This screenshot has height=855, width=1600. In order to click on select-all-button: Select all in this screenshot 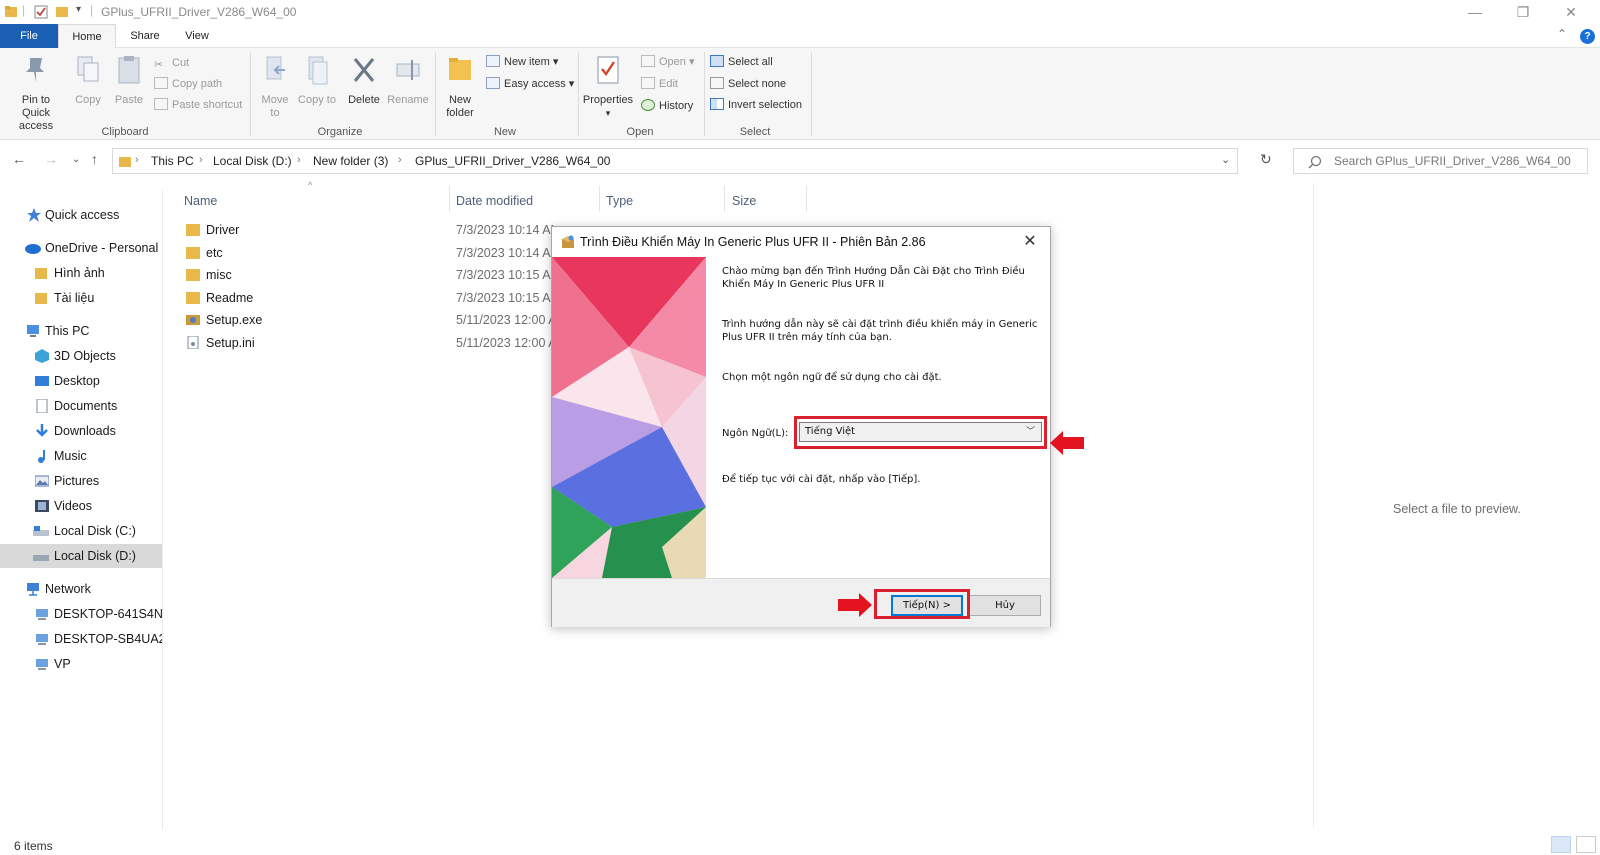, I will do `click(741, 62)`.